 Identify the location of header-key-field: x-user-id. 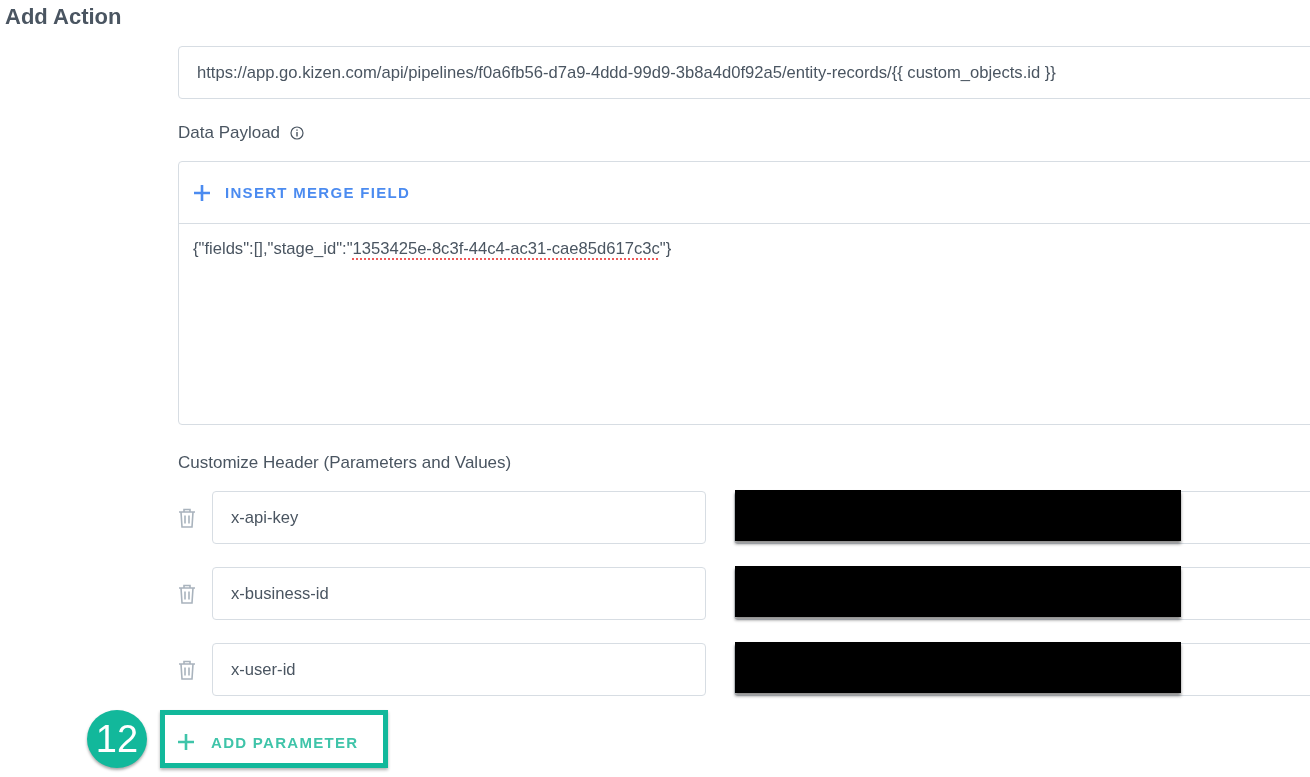
(459, 669).